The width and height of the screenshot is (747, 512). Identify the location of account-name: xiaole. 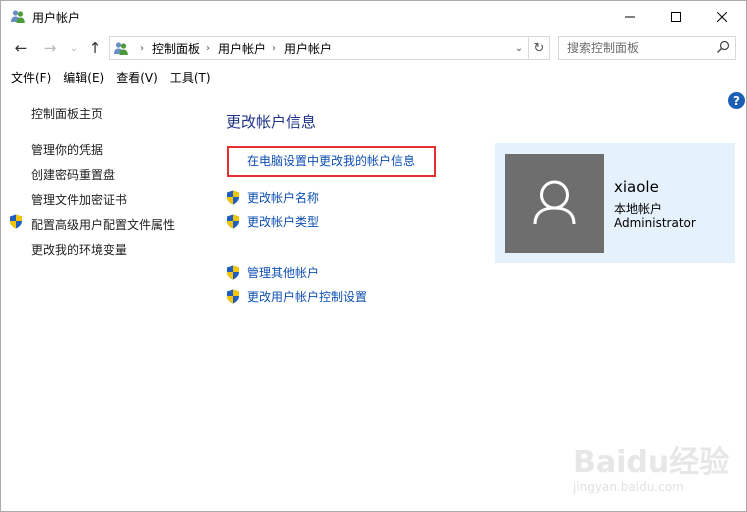
(636, 187).